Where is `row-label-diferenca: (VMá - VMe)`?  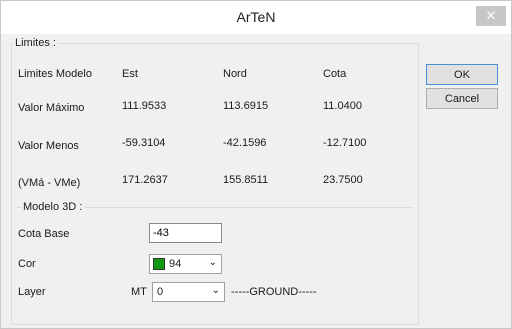
row-label-diferenca: (VMá - VMe) is located at coordinates (49, 183).